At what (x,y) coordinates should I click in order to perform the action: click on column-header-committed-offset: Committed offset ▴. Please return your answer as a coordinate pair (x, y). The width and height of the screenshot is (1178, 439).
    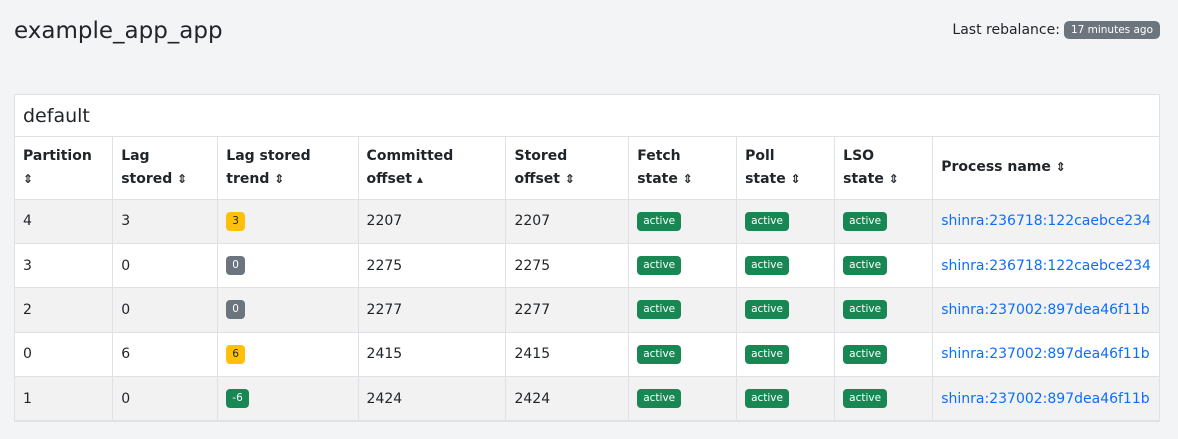
    Looking at the image, I should click on (432, 168).